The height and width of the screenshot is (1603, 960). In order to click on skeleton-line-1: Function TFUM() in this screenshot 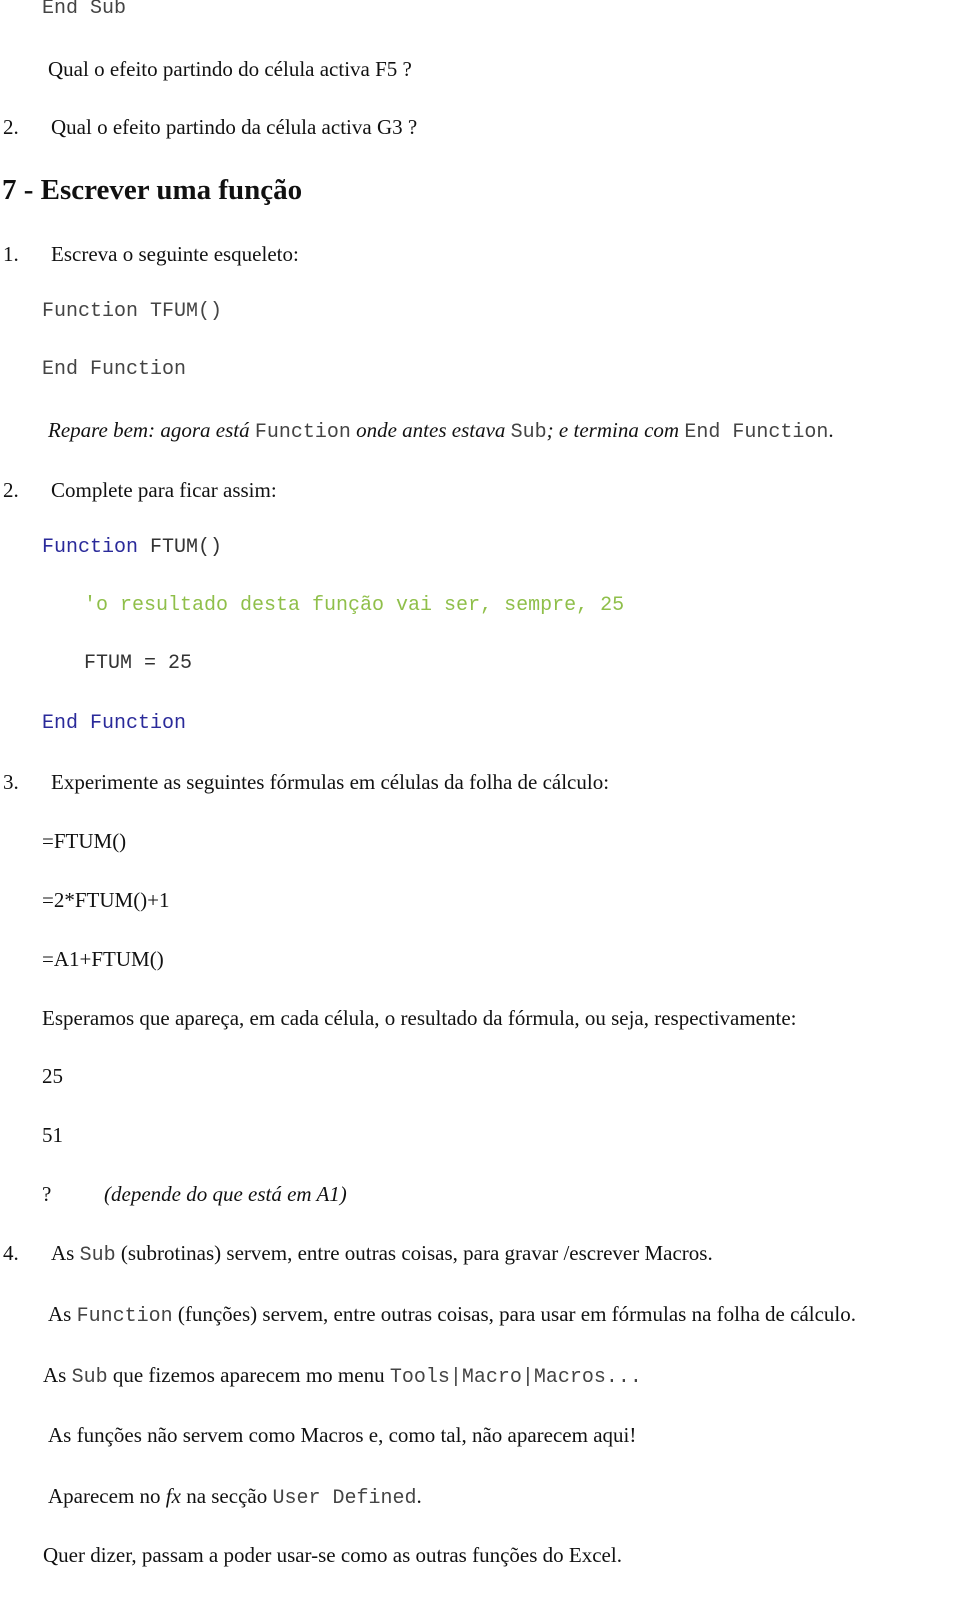, I will do `click(132, 311)`.